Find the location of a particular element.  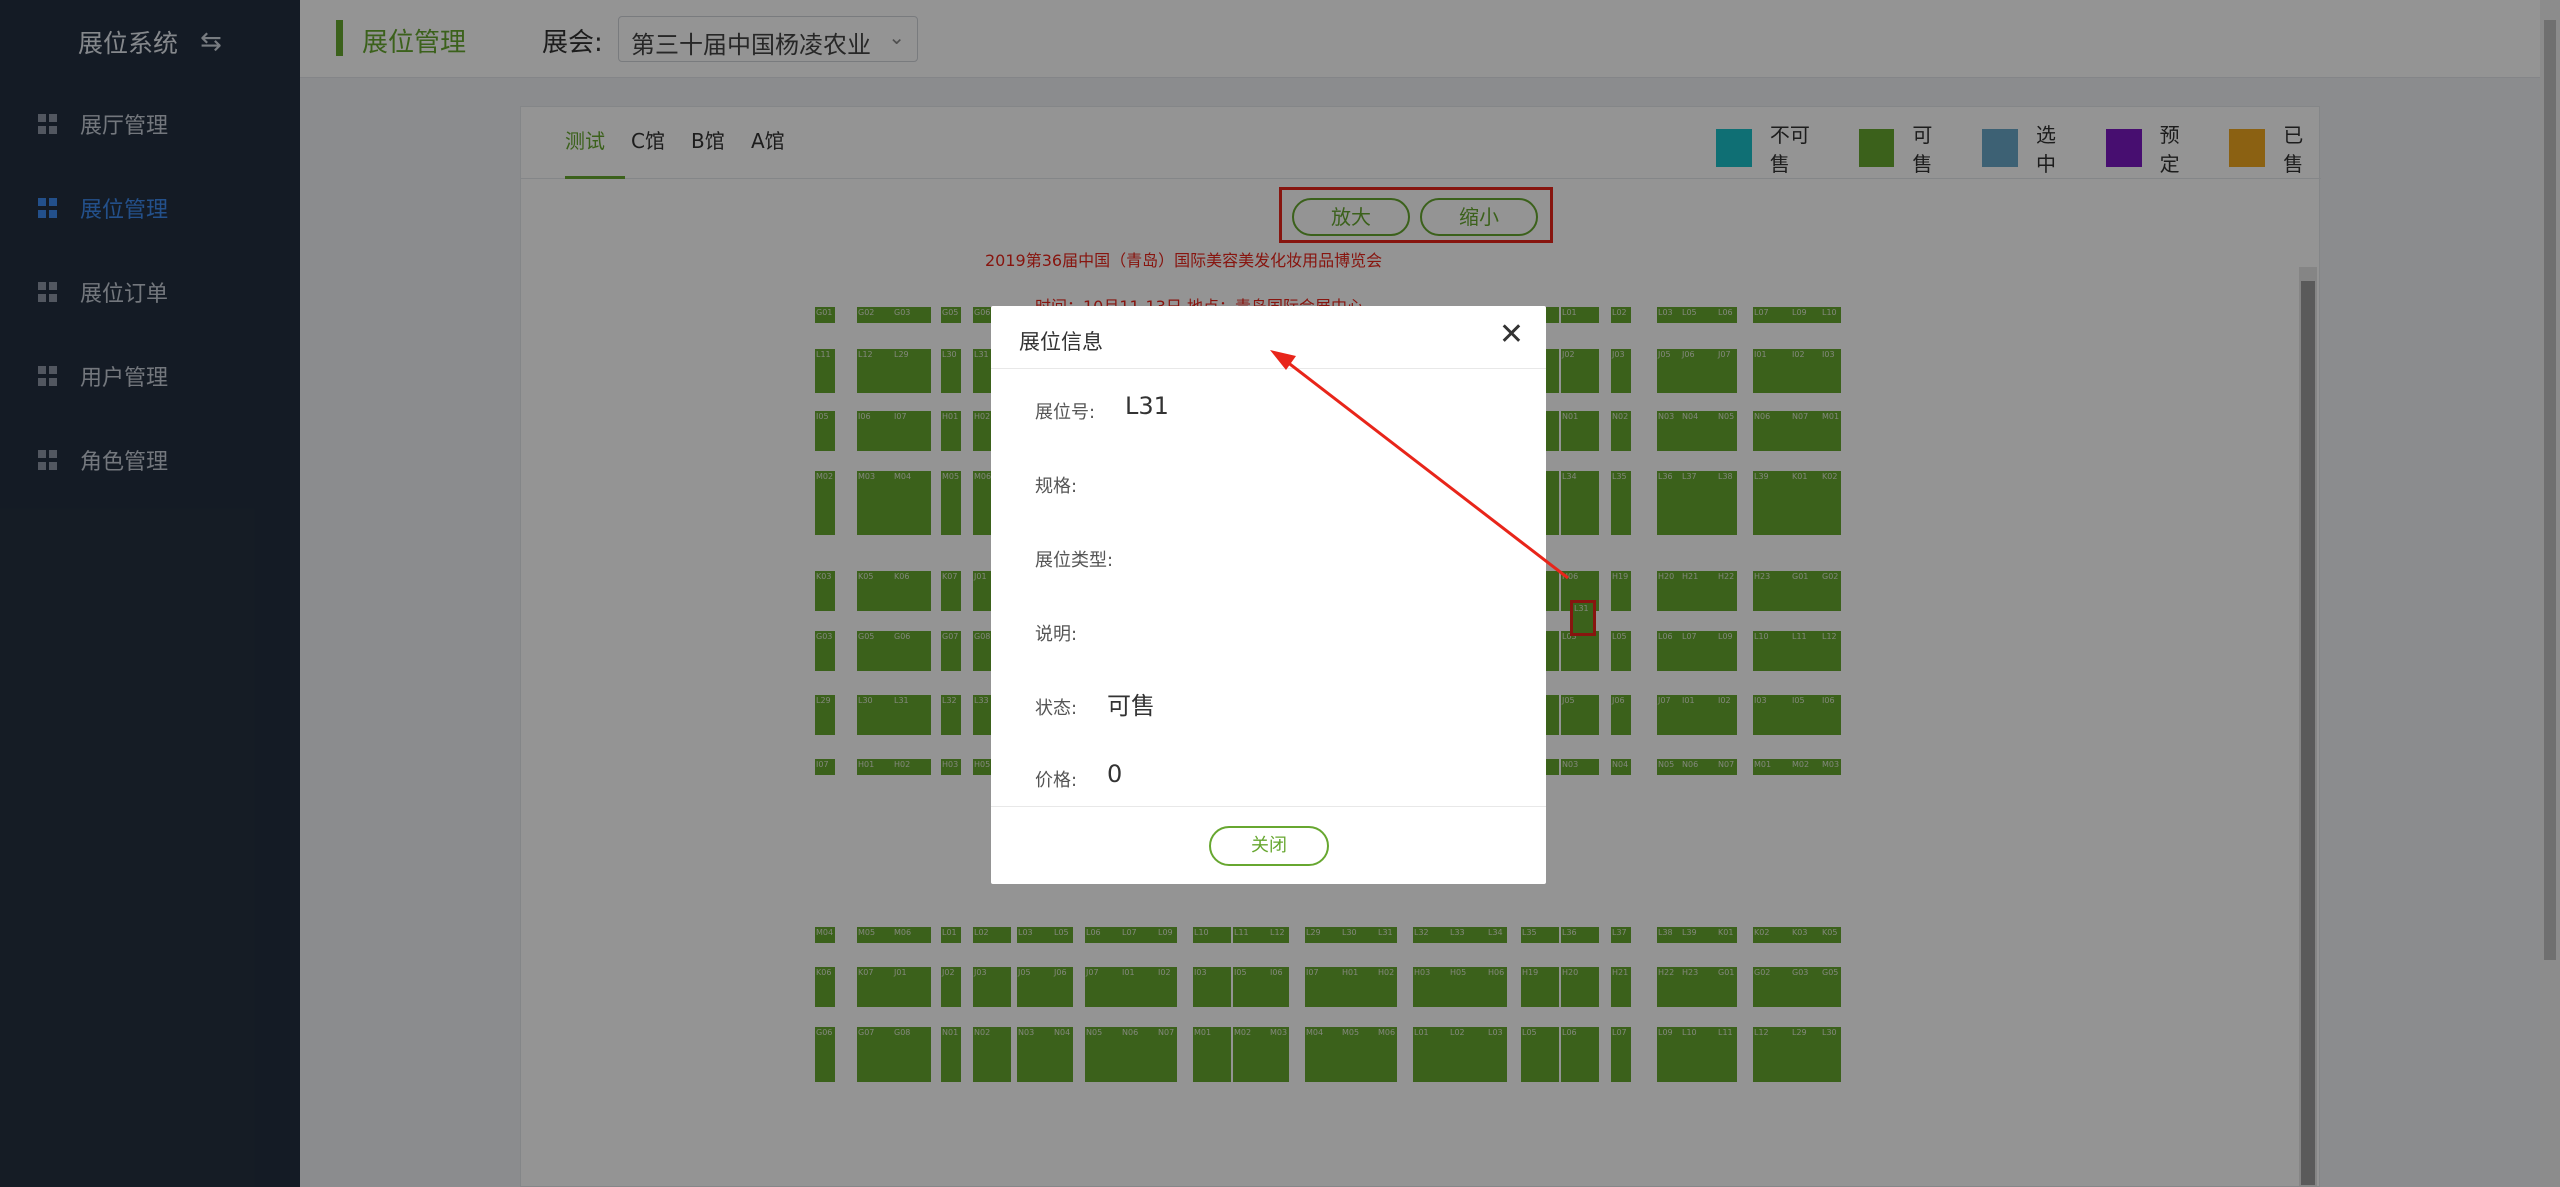

field-label-spec: 规格: is located at coordinates (1056, 486).